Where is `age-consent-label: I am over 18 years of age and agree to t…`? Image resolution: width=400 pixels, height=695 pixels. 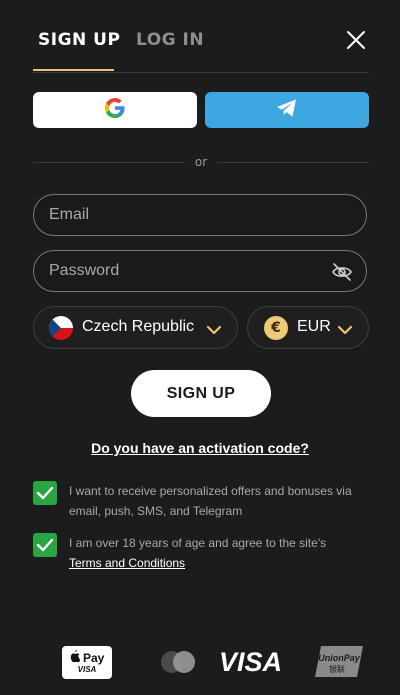
age-consent-label: I am over 18 years of age and agree to t… is located at coordinates (219, 553).